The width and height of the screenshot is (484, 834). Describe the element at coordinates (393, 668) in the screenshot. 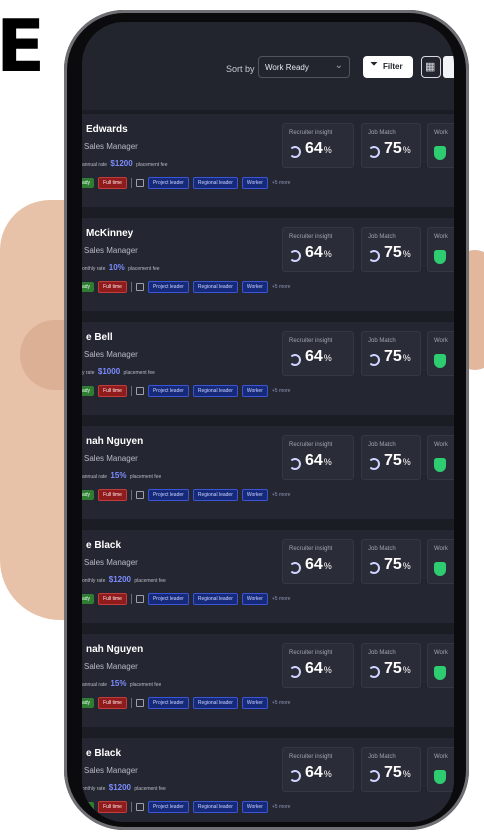

I see `job-match-number: 75` at that location.